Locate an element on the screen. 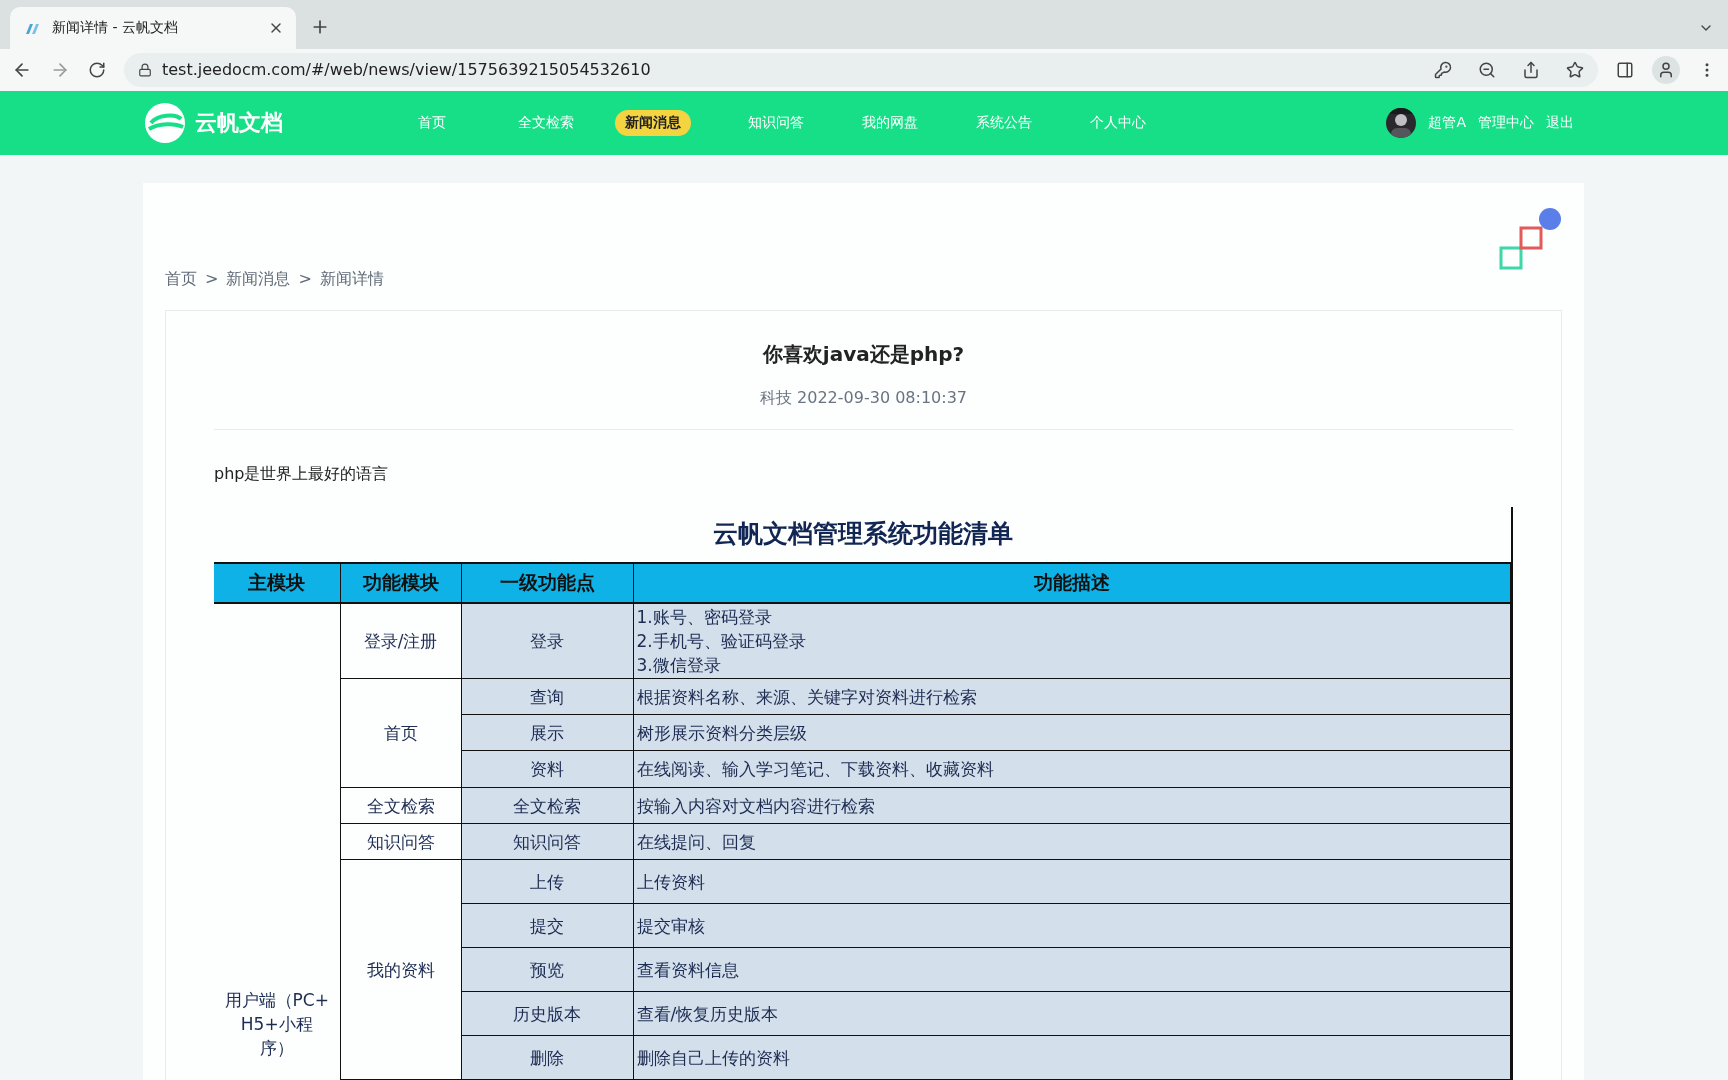 This screenshot has width=1728, height=1080. table-cell: 资料 is located at coordinates (547, 769).